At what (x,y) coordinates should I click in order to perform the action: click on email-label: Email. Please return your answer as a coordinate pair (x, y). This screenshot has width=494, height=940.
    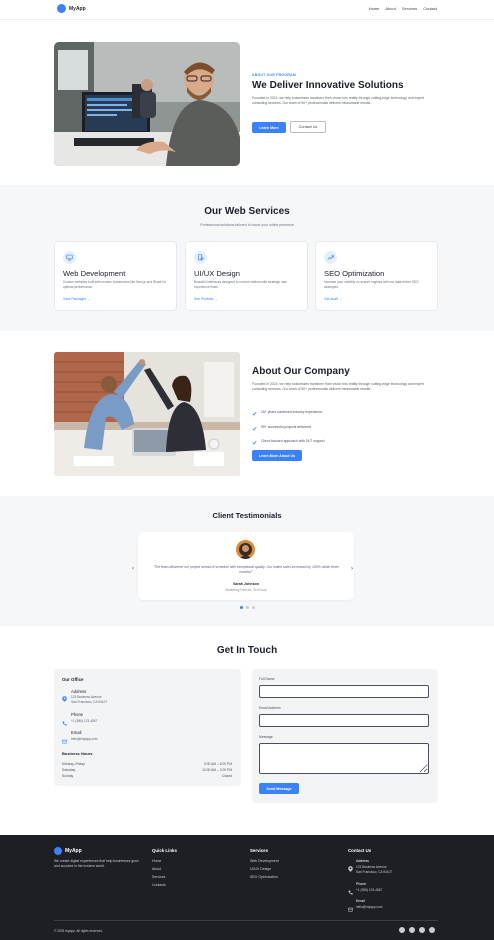
    Looking at the image, I should click on (76, 732).